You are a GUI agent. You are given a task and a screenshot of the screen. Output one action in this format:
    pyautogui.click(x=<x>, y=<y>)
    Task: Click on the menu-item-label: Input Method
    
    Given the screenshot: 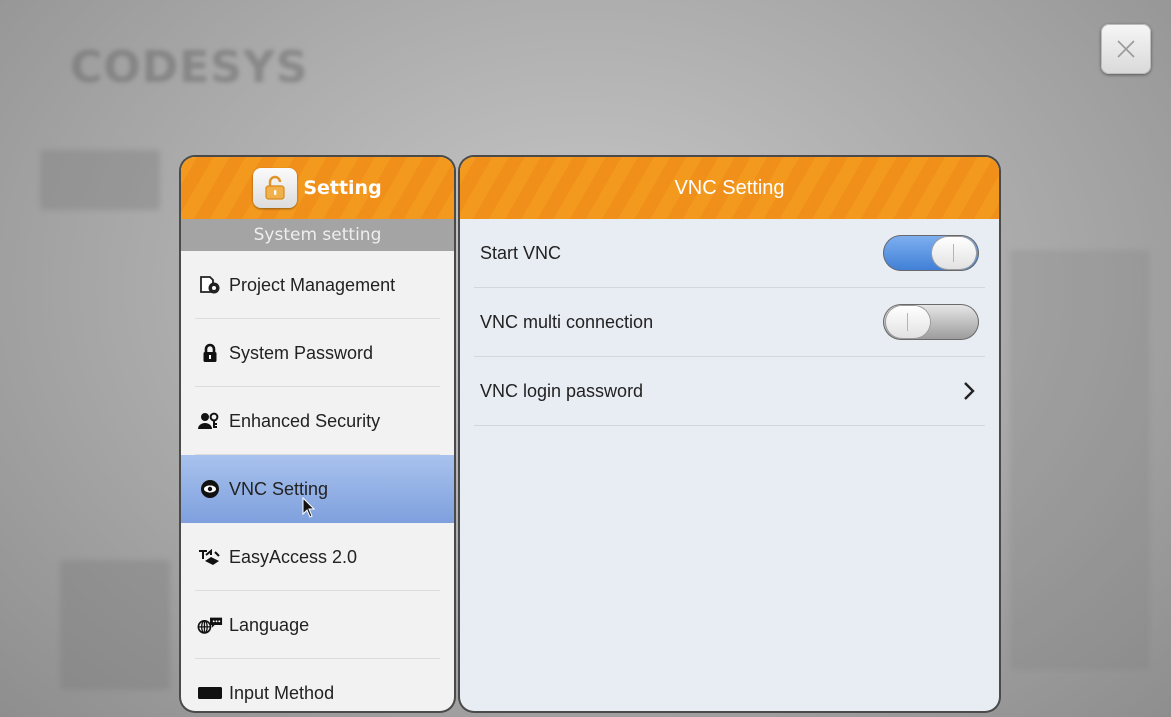 What is the action you would take?
    pyautogui.click(x=282, y=692)
    